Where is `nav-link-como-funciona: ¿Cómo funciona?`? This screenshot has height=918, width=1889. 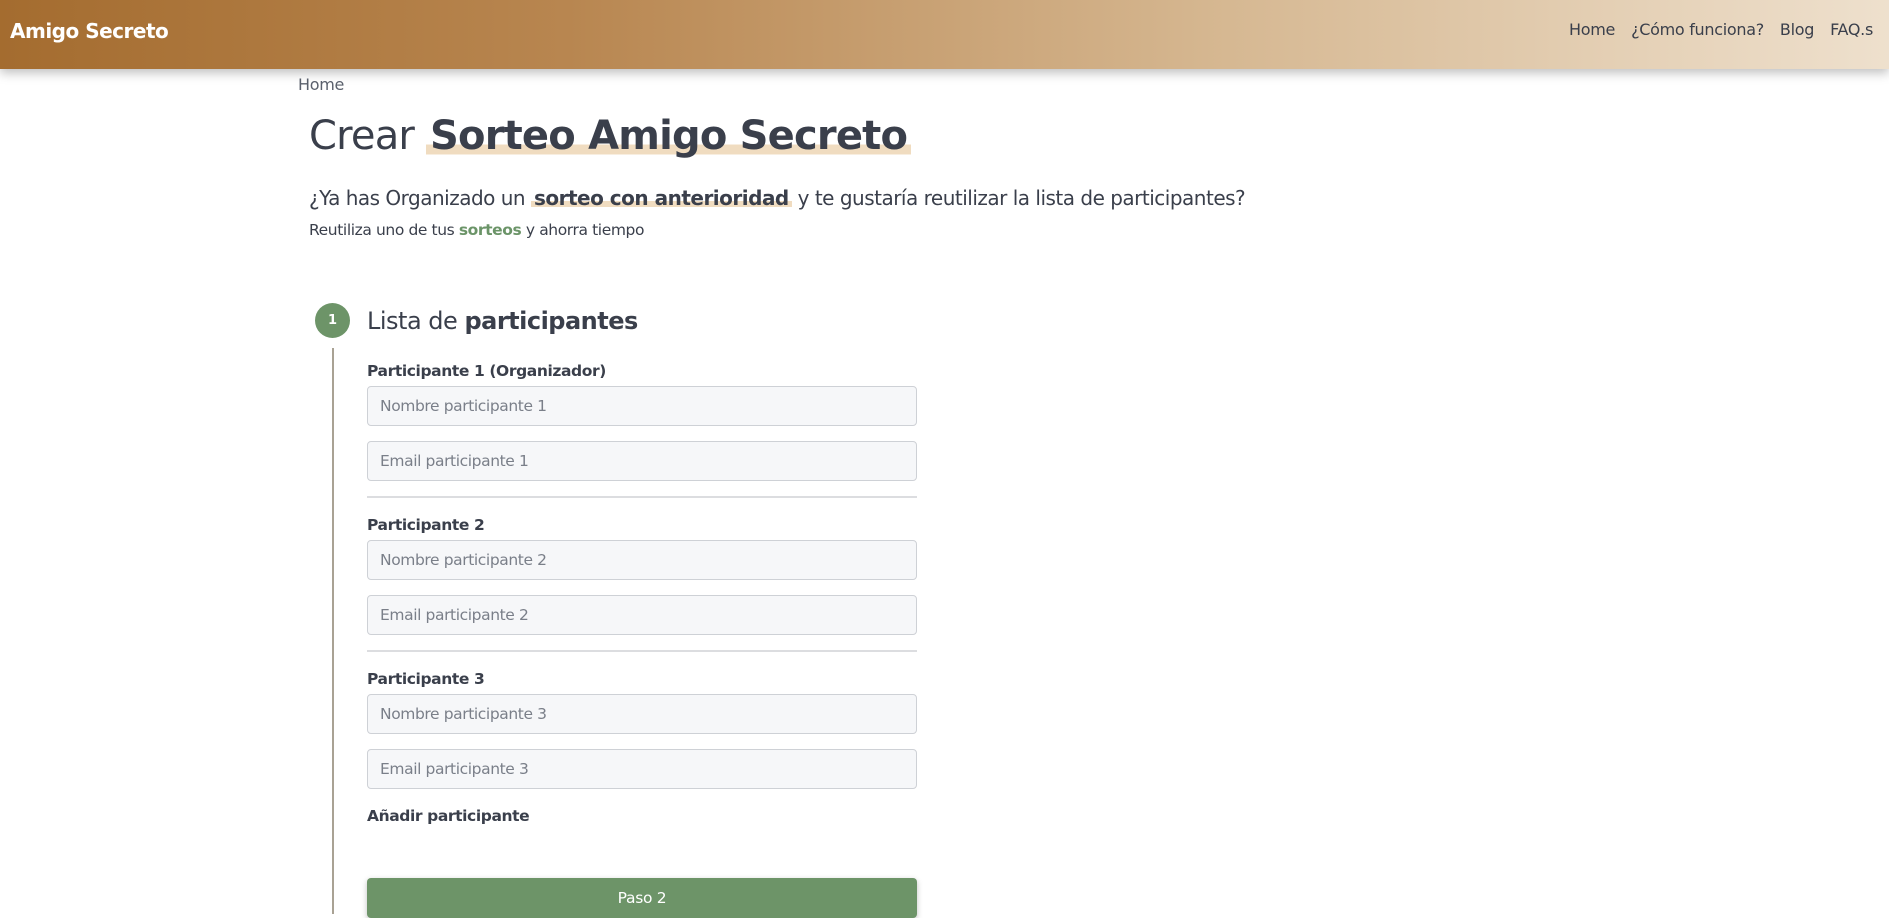
nav-link-como-funciona: ¿Cómo funciona? is located at coordinates (1697, 29).